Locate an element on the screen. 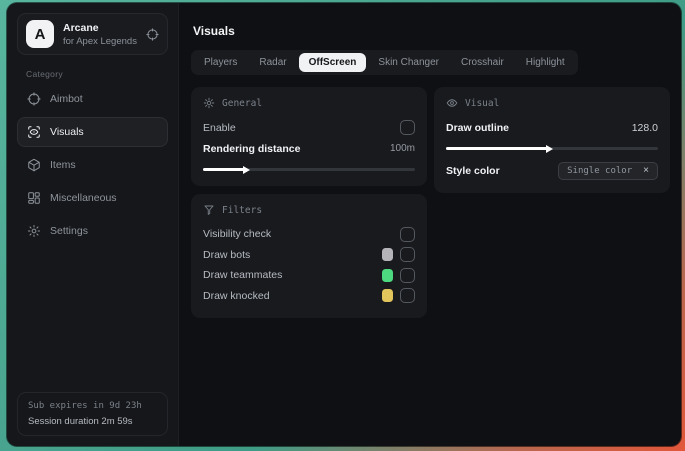  enable-checkbox is located at coordinates (407, 127).